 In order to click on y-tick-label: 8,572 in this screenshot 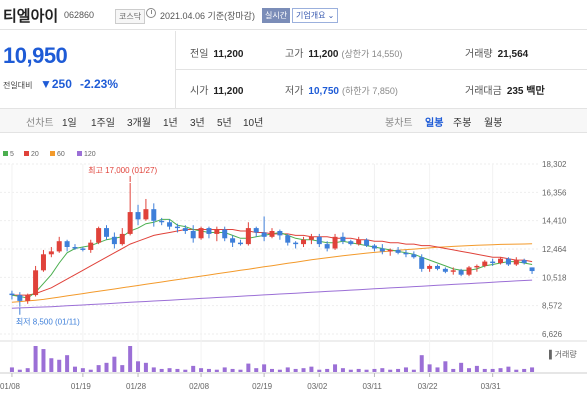, I will do `click(552, 306)`.